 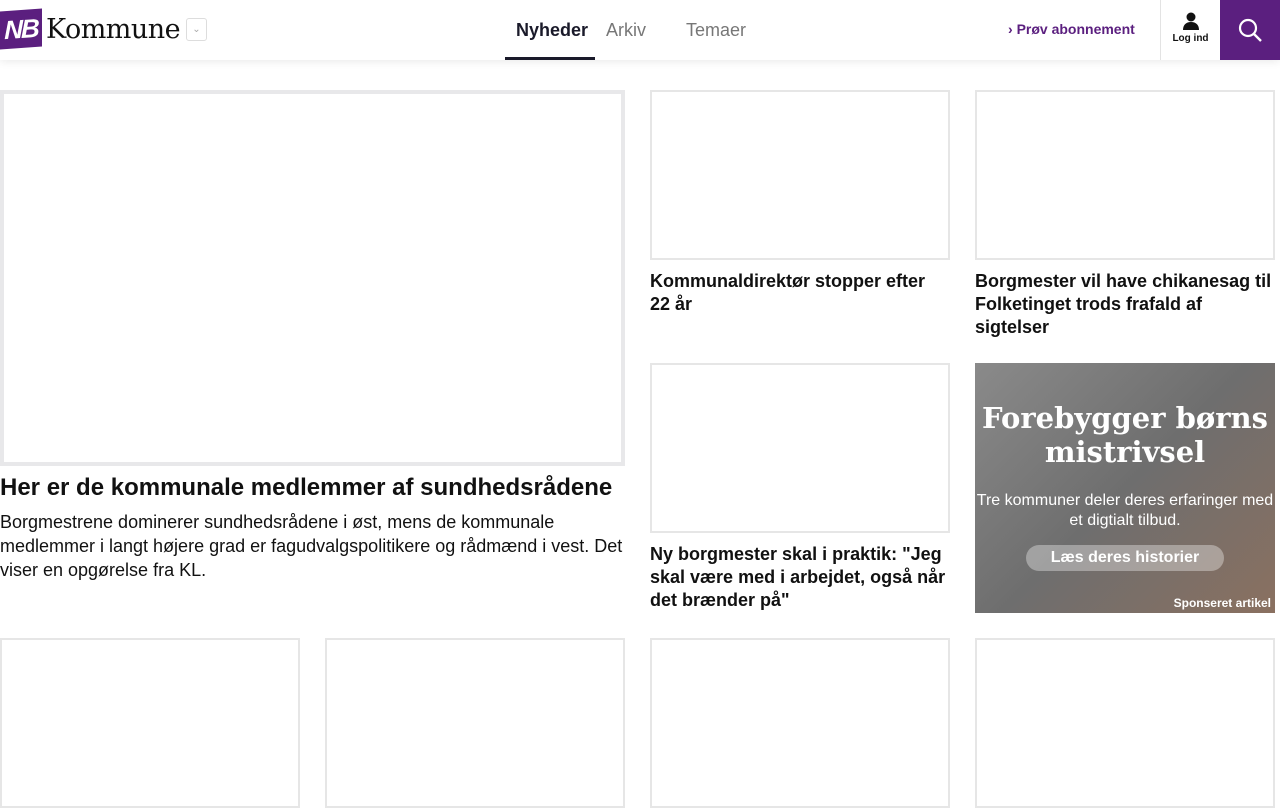 What do you see at coordinates (800, 293) in the screenshot?
I see `article-headline: Kommunaldirektør stopper efter 22 år` at bounding box center [800, 293].